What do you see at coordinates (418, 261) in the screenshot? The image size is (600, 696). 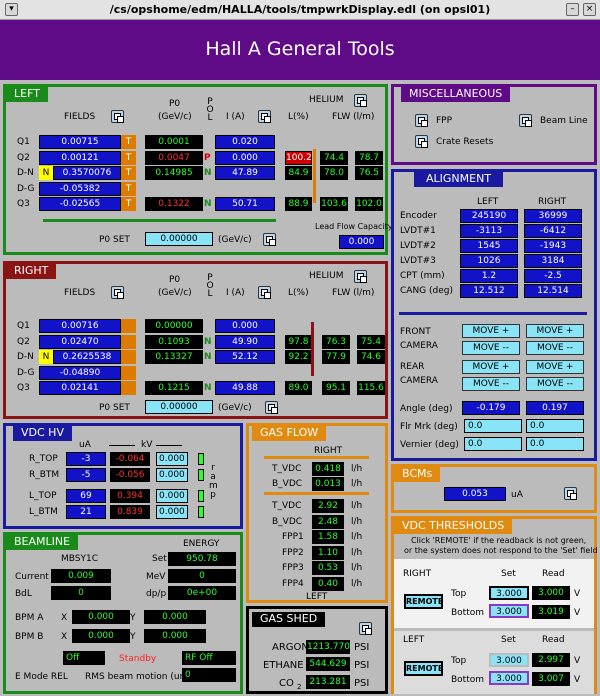 I see `alignment-row-label: LVDT#3` at bounding box center [418, 261].